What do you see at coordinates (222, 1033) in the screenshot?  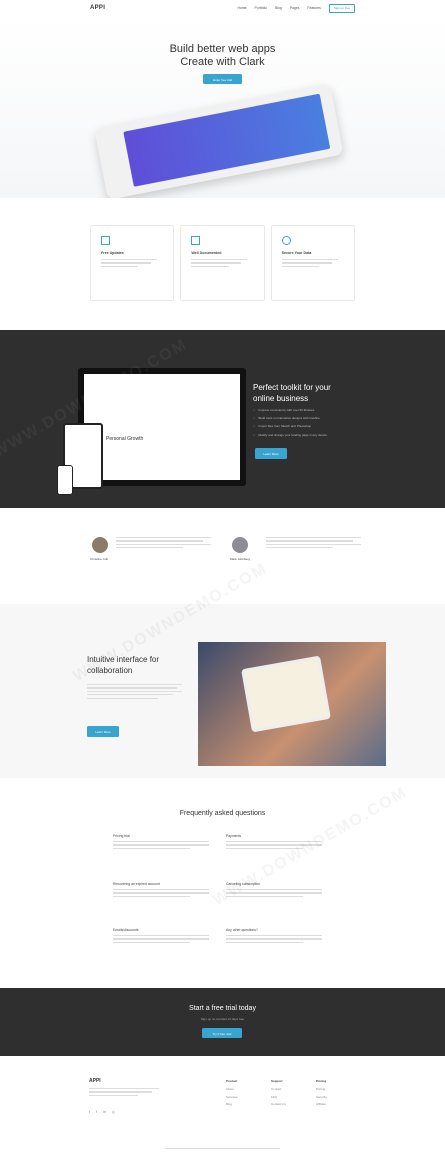 I see `cta-trial-button: Try it free now` at bounding box center [222, 1033].